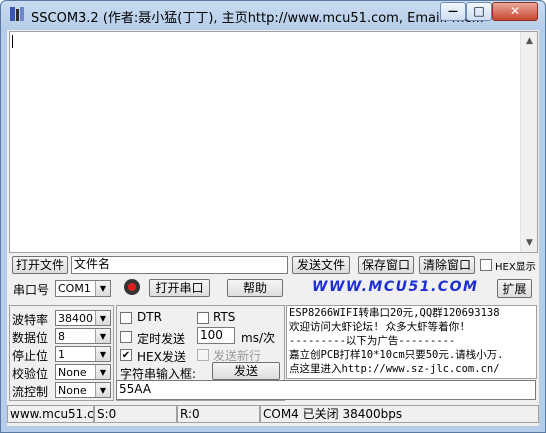  Describe the element at coordinates (12, 41) in the screenshot. I see `text-cursor` at that location.